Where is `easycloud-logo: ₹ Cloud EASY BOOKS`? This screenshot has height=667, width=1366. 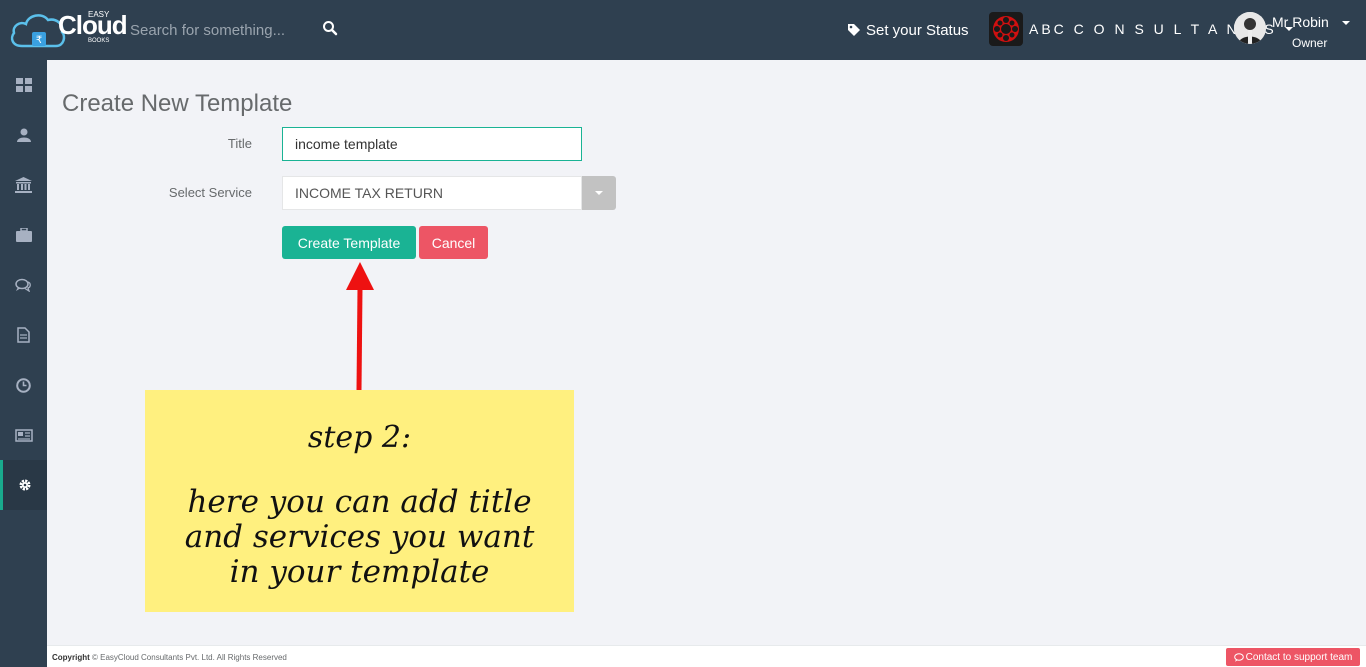
easycloud-logo: ₹ Cloud EASY BOOKS is located at coordinates (67, 29).